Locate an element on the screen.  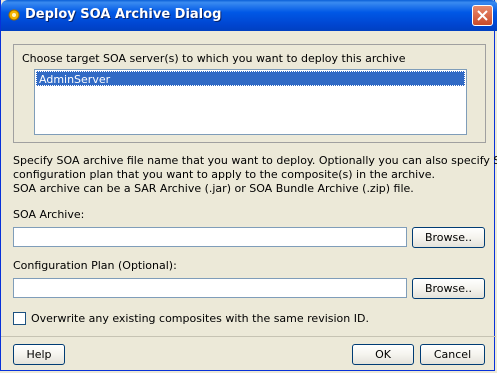
title-bar: Deploy SOA Archive Dialog is located at coordinates (249, 15).